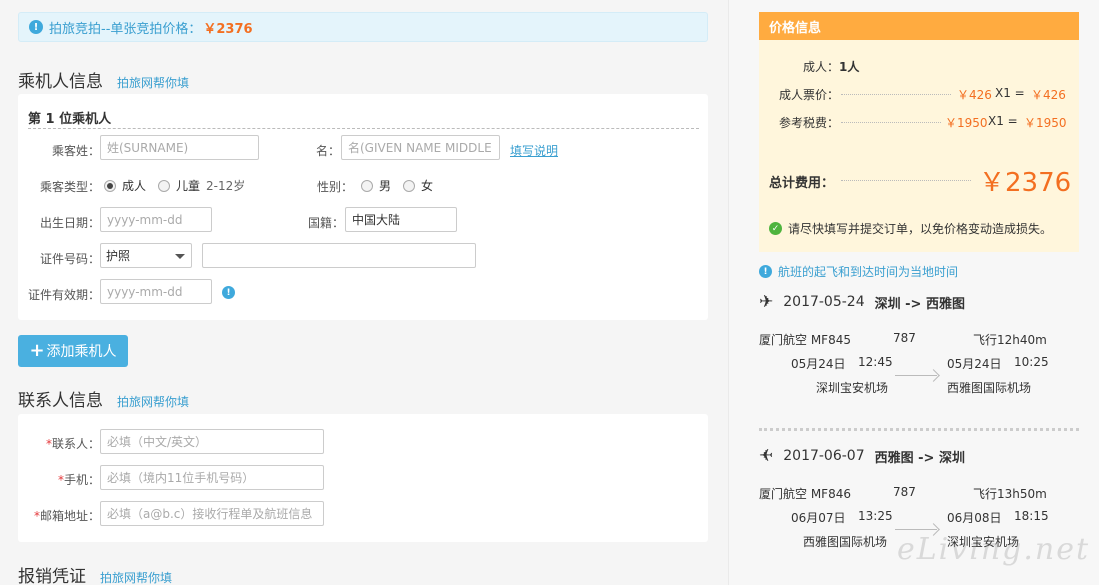 Image resolution: width=1099 pixels, height=585 pixels. What do you see at coordinates (919, 26) in the screenshot?
I see `price-info-title: 价格信息` at bounding box center [919, 26].